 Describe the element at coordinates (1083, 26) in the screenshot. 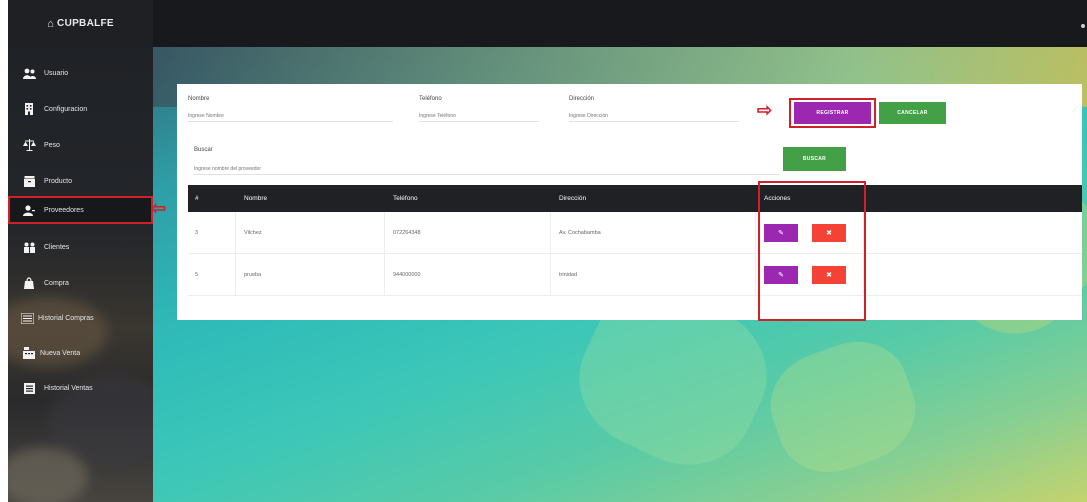

I see `topbar-menu-dot` at that location.